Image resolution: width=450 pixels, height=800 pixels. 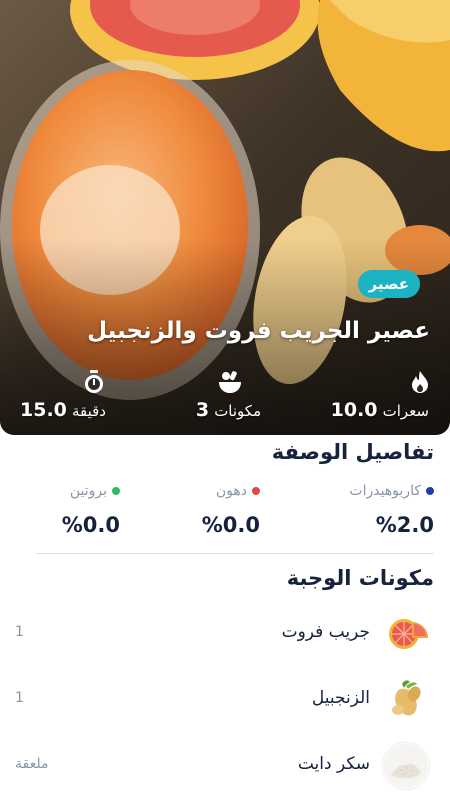 What do you see at coordinates (202, 410) in the screenshot?
I see `ingredients-count: 3` at bounding box center [202, 410].